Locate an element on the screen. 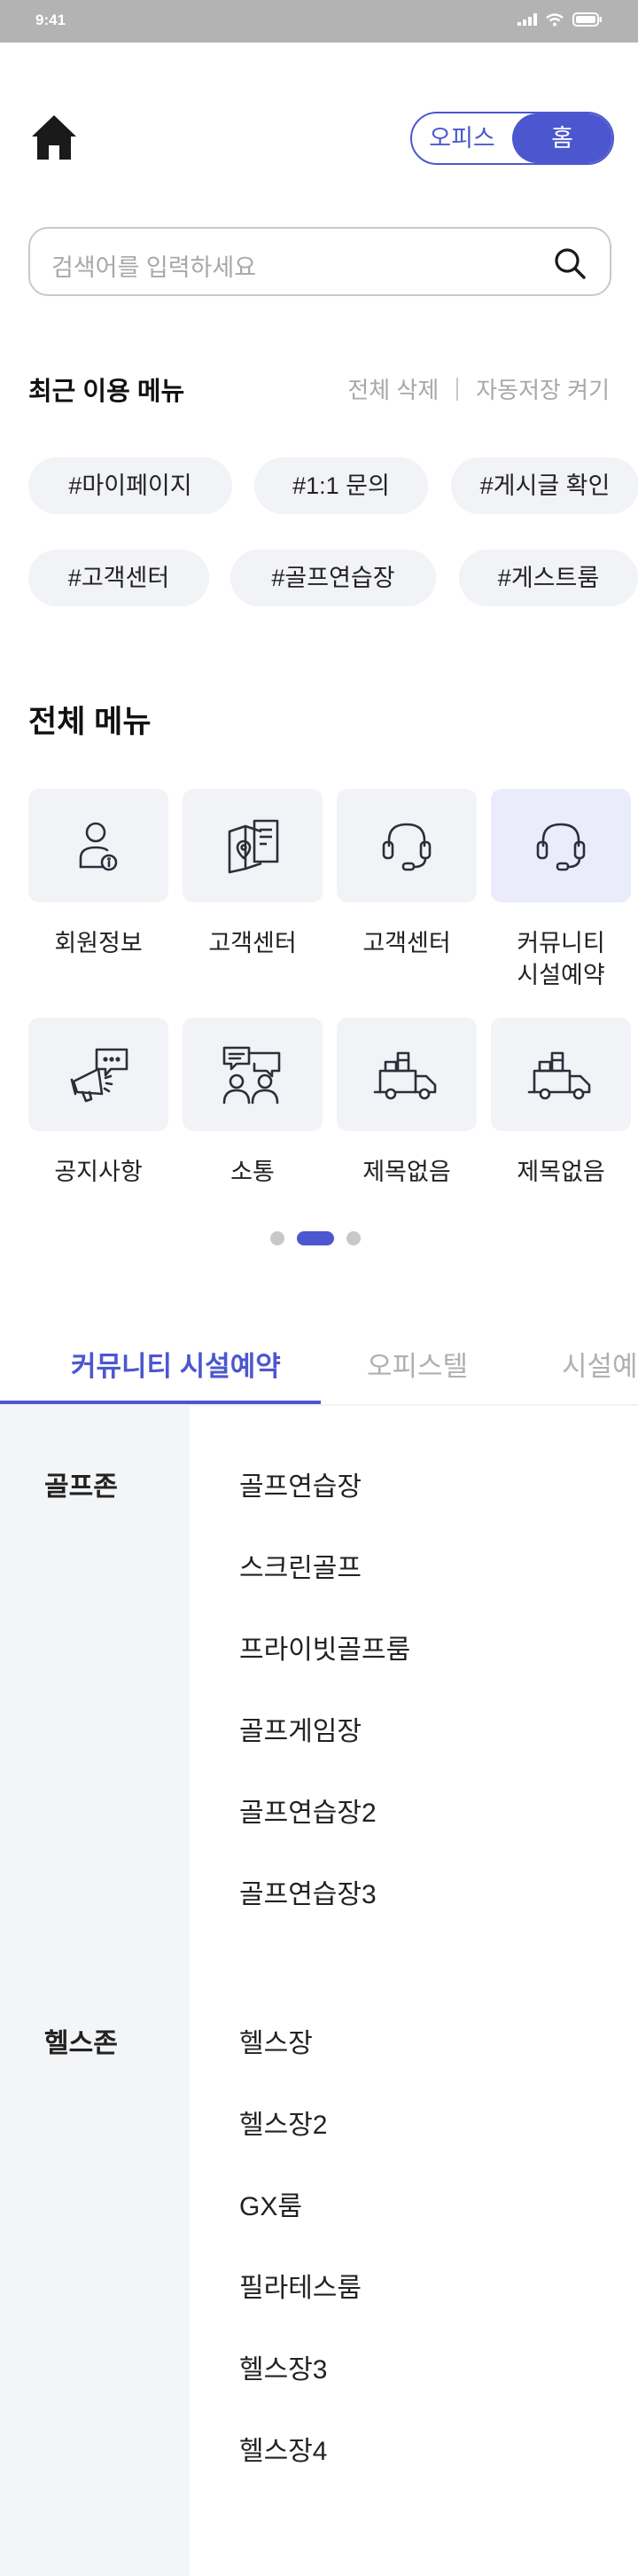  menu-tile-label: 공지사항 is located at coordinates (98, 1172).